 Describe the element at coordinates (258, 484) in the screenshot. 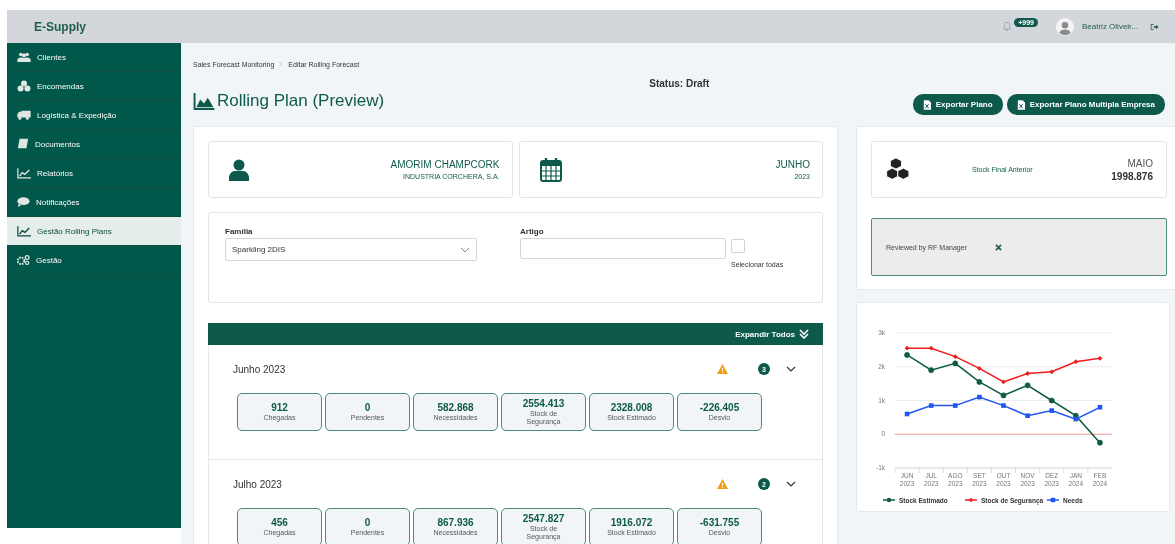

I see `month-title: Julho 2023` at that location.